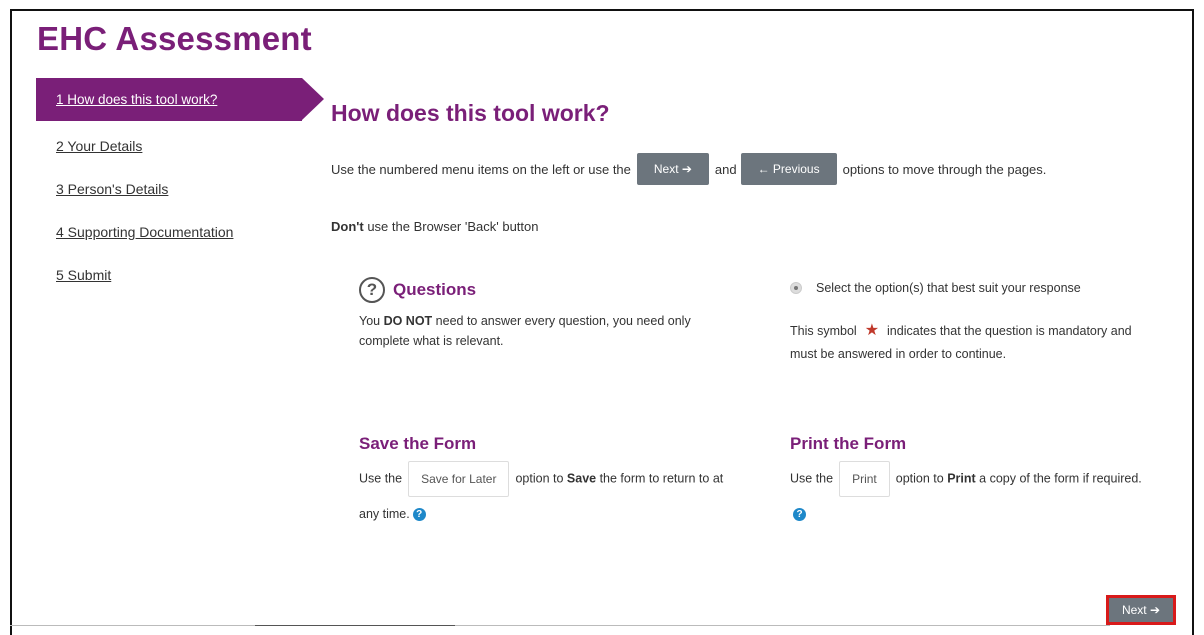  Describe the element at coordinates (848, 443) in the screenshot. I see `print-heading: Print the Form` at that location.